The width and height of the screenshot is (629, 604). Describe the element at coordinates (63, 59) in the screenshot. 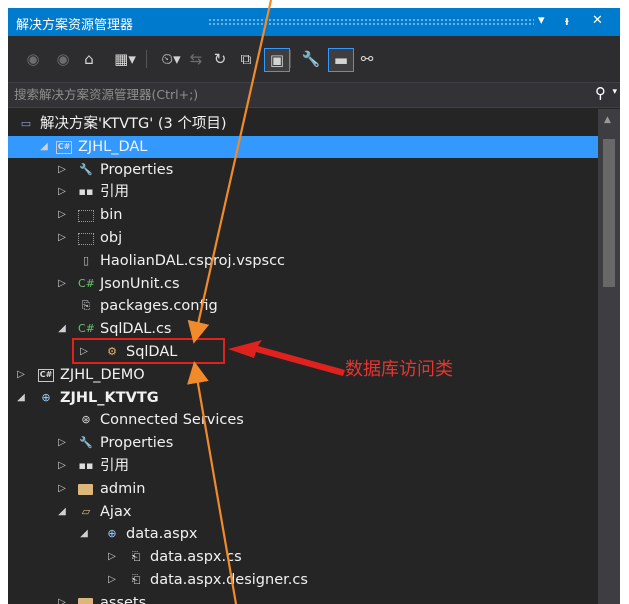

I see `forward-icon: ◉` at that location.